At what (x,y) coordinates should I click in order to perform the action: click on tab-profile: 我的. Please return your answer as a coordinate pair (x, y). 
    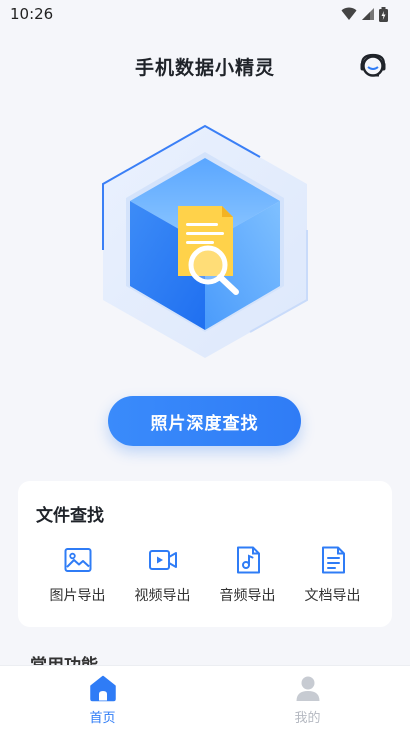
    Looking at the image, I should click on (307, 697).